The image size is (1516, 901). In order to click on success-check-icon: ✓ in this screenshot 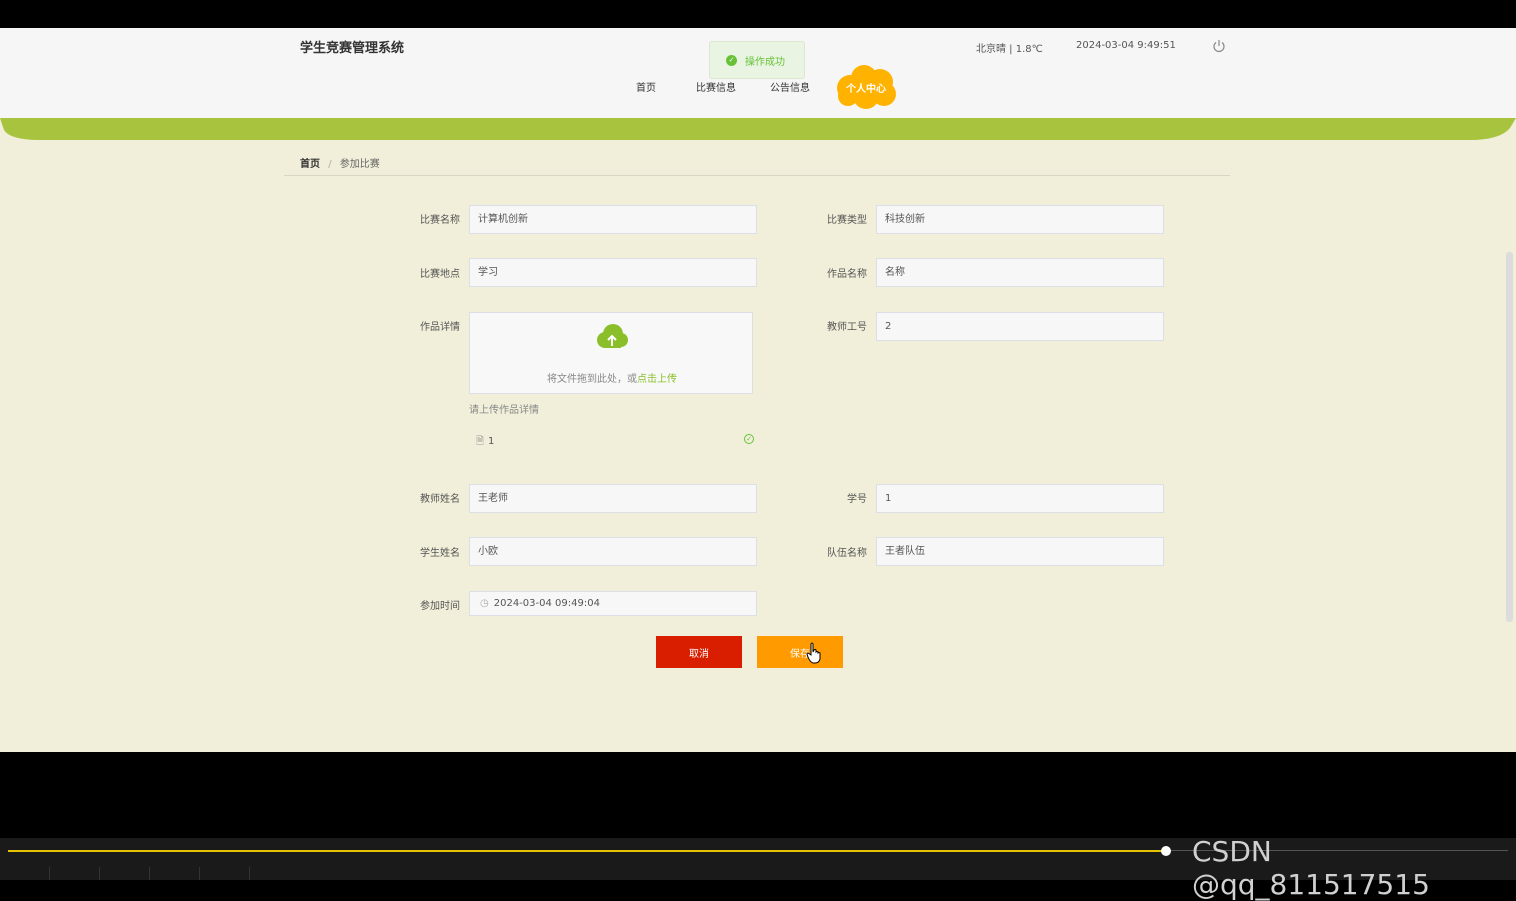, I will do `click(749, 439)`.